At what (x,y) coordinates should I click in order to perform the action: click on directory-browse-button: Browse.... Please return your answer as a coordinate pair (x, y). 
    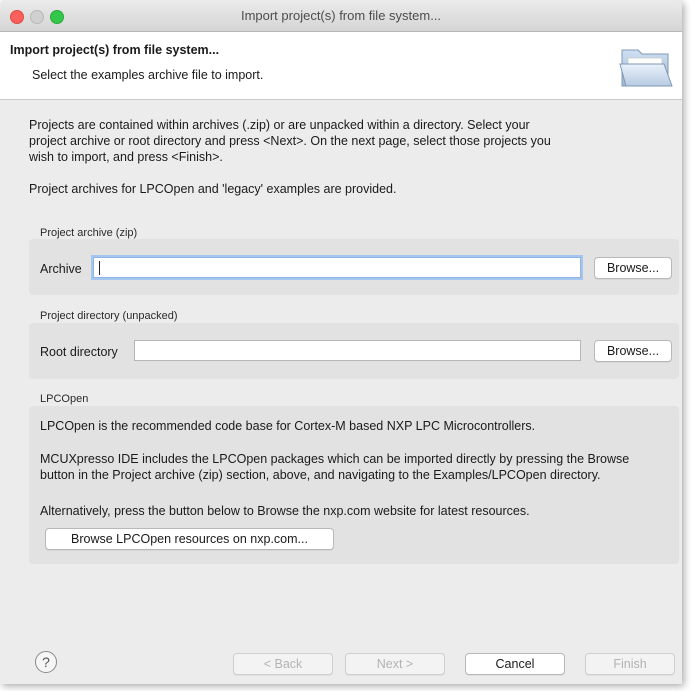
    Looking at the image, I should click on (633, 351).